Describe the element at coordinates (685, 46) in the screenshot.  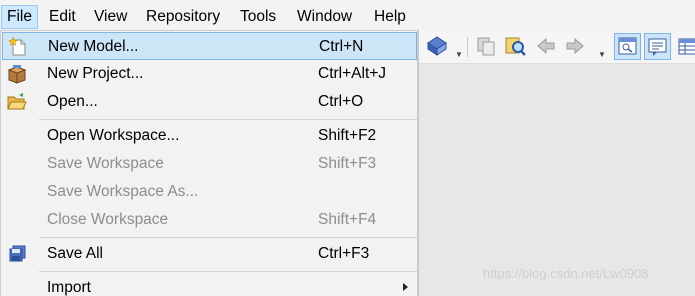
I see `result-list-icon` at that location.